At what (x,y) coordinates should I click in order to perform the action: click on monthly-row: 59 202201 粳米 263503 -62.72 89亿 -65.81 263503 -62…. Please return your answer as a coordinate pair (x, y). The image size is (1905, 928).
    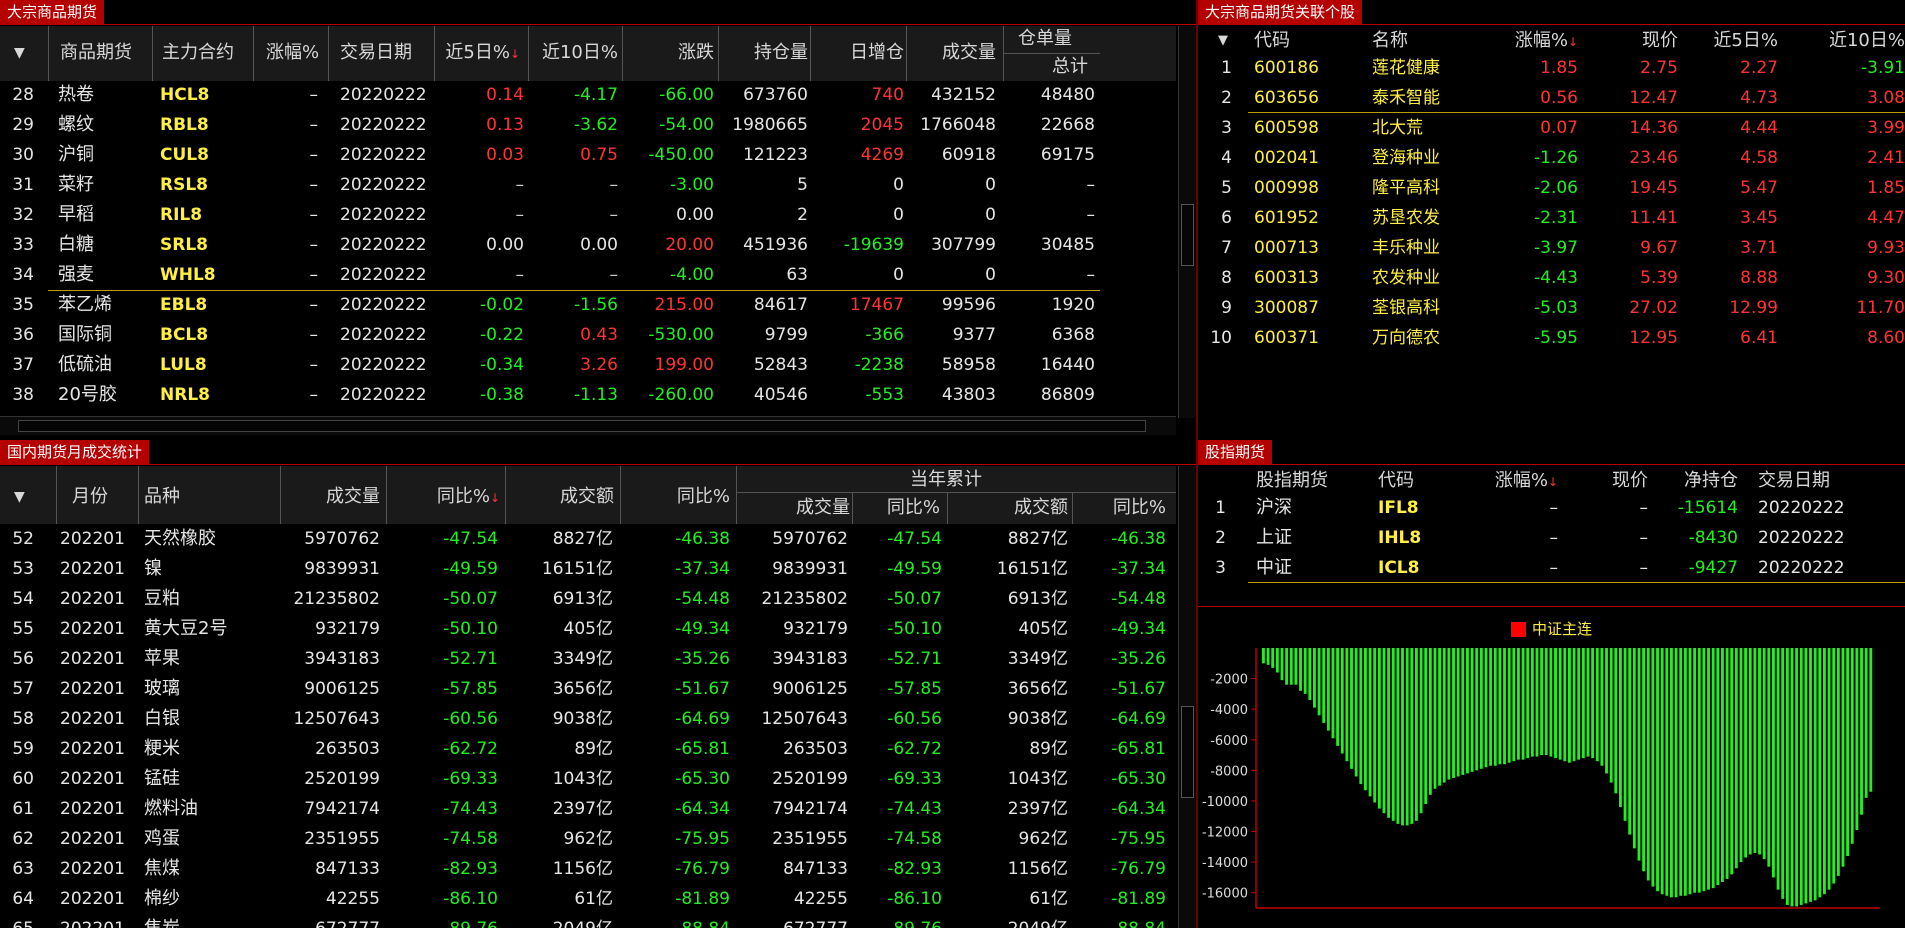
    Looking at the image, I should click on (598, 749).